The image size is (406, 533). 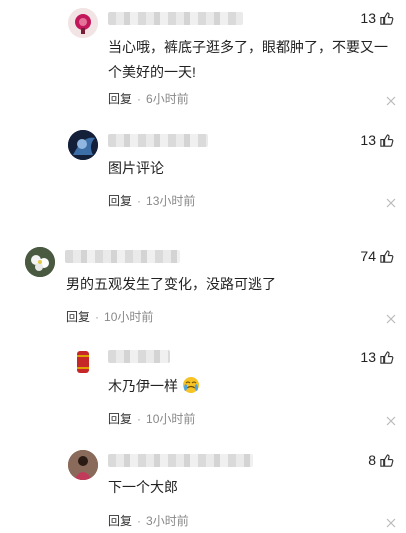 What do you see at coordinates (190, 385) in the screenshot?
I see `crying-face-emoji-icon` at bounding box center [190, 385].